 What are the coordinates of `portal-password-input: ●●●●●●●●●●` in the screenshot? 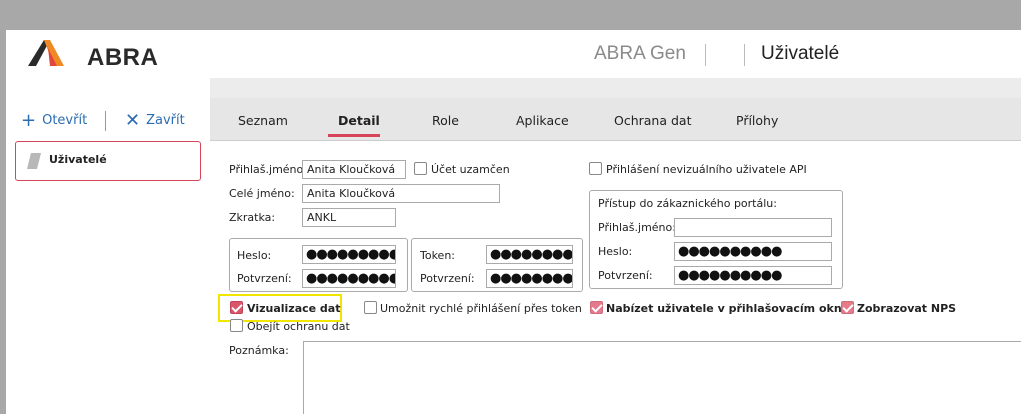 It's located at (753, 251).